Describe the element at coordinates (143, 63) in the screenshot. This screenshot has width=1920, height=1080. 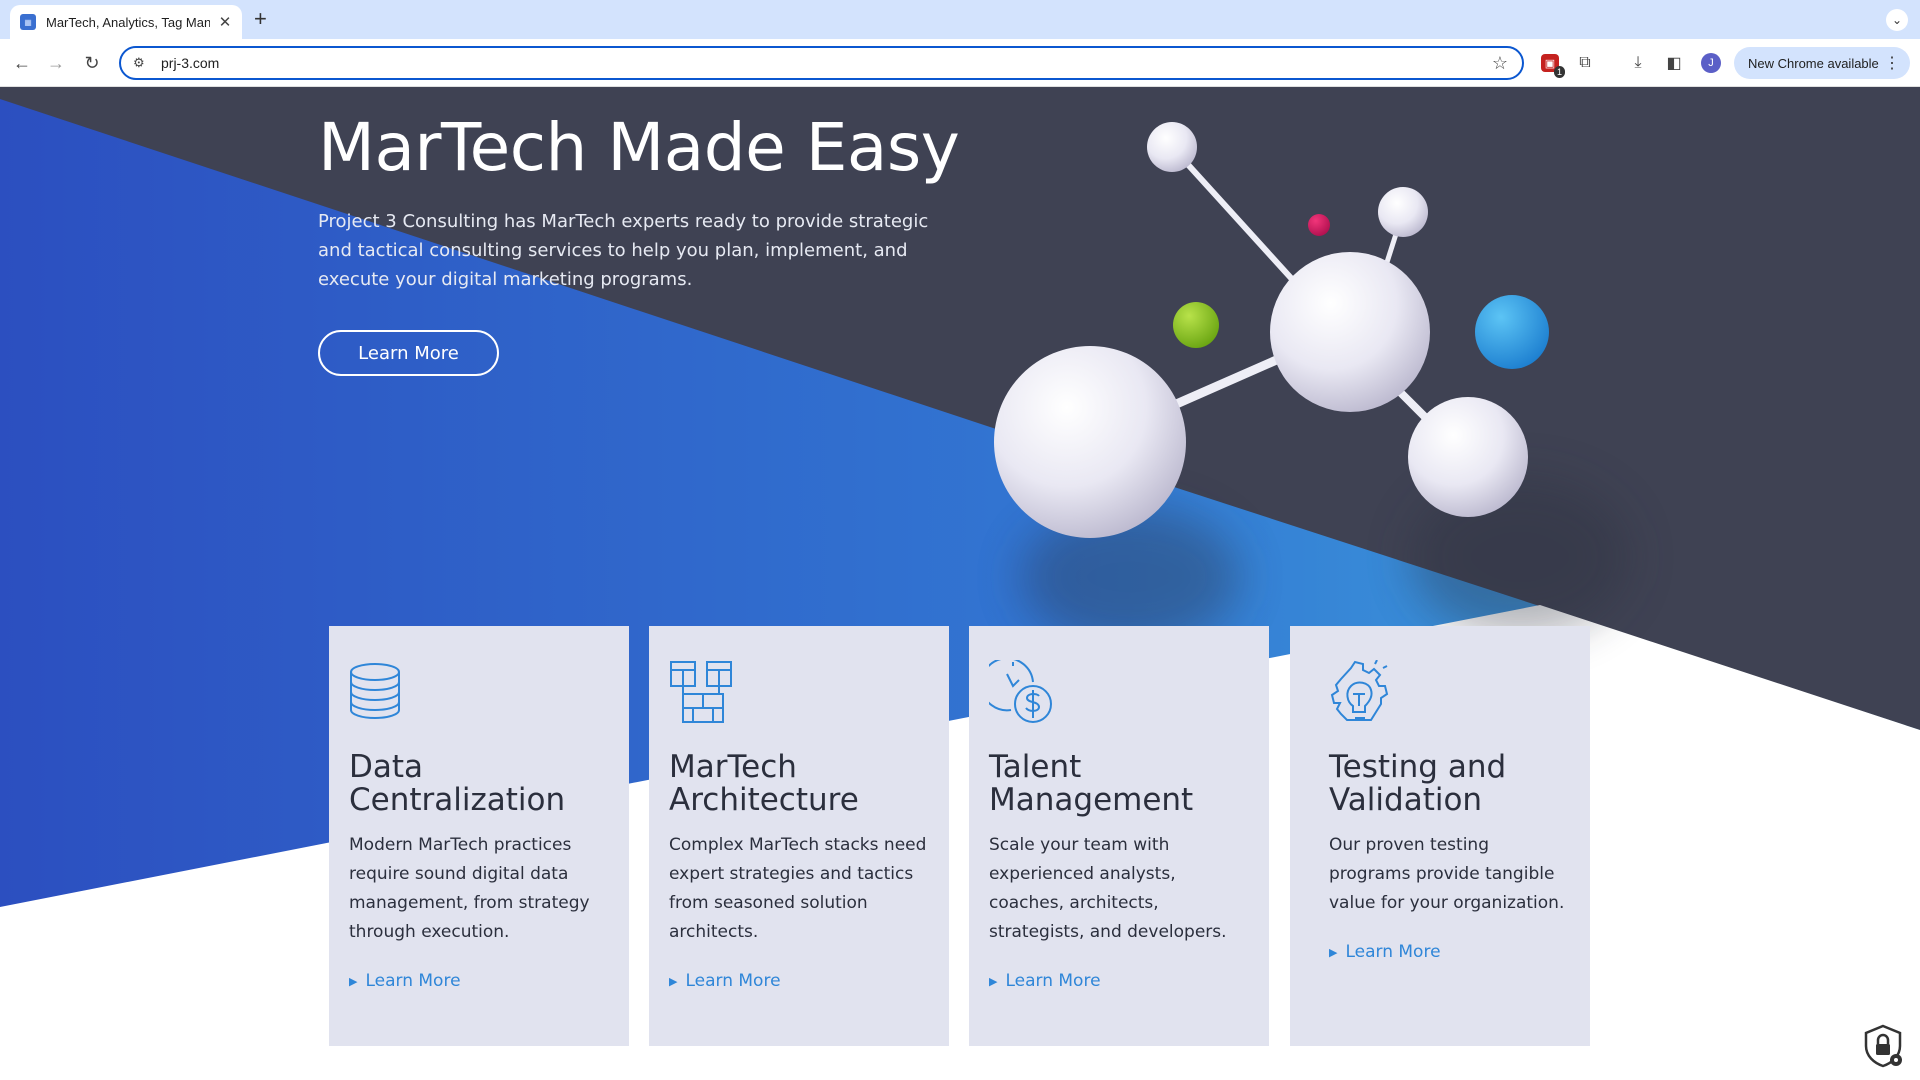
I see `site-info-icon: ⚙` at that location.